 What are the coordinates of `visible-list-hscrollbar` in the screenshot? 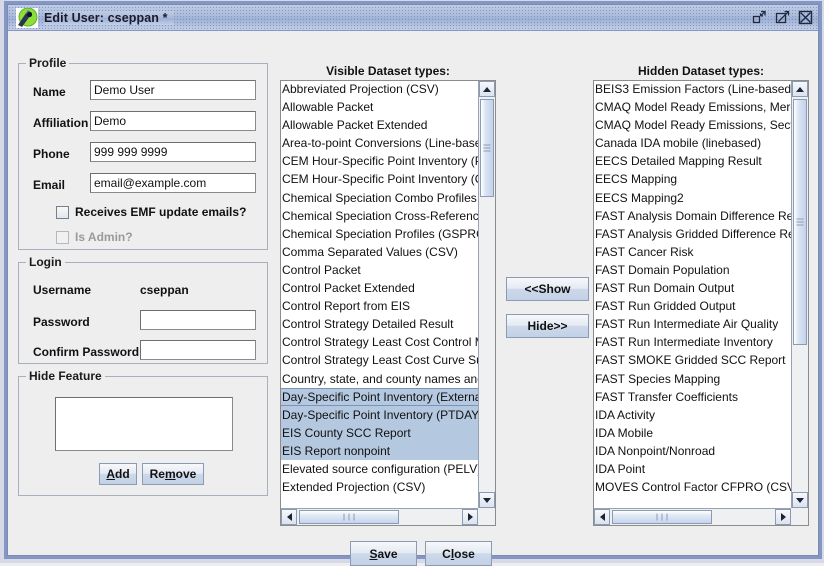 It's located at (379, 516).